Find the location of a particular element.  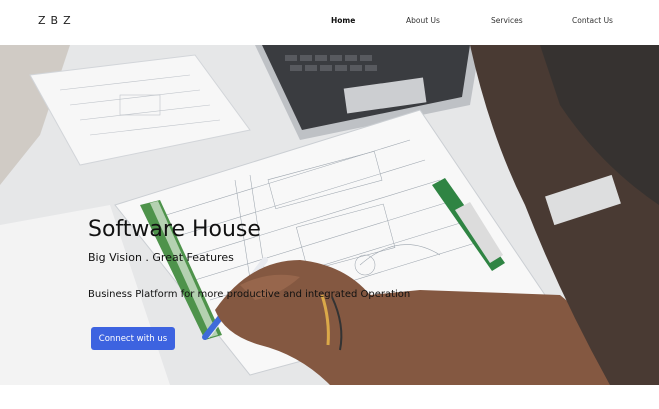

nav-link-about-us: About Us is located at coordinates (423, 20).